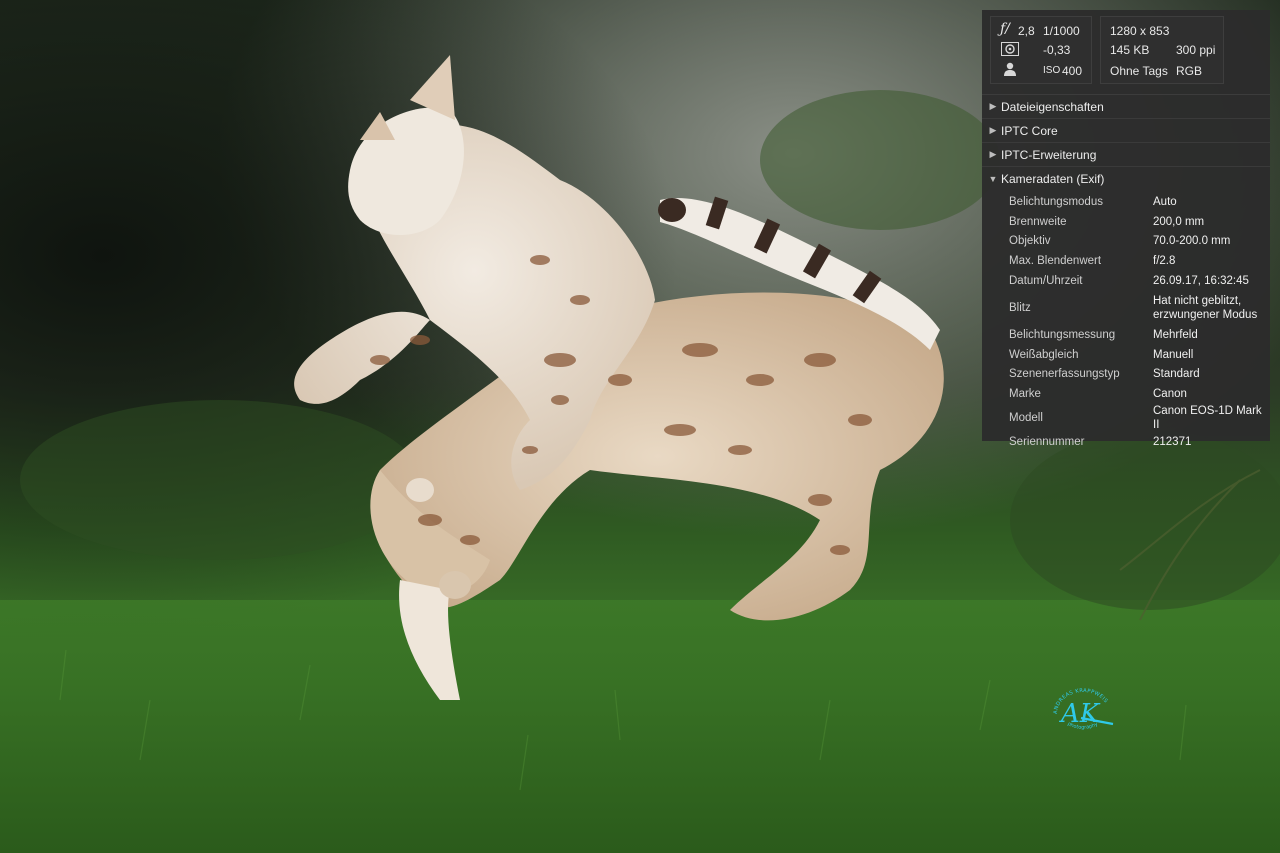 The image size is (1280, 853). Describe the element at coordinates (1126, 442) in the screenshot. I see `exif-row: Seriennummer 212371` at that location.